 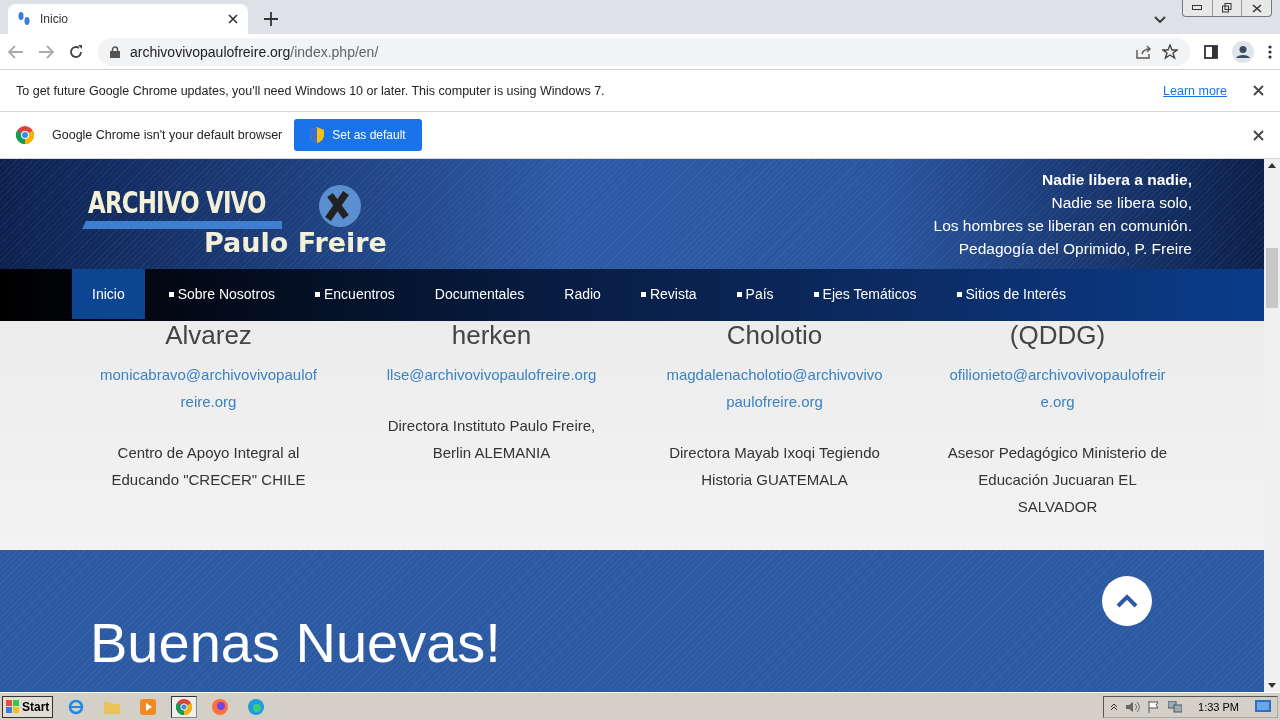 I want to click on nav-item: Sobre Nosotros, so click(x=221, y=294).